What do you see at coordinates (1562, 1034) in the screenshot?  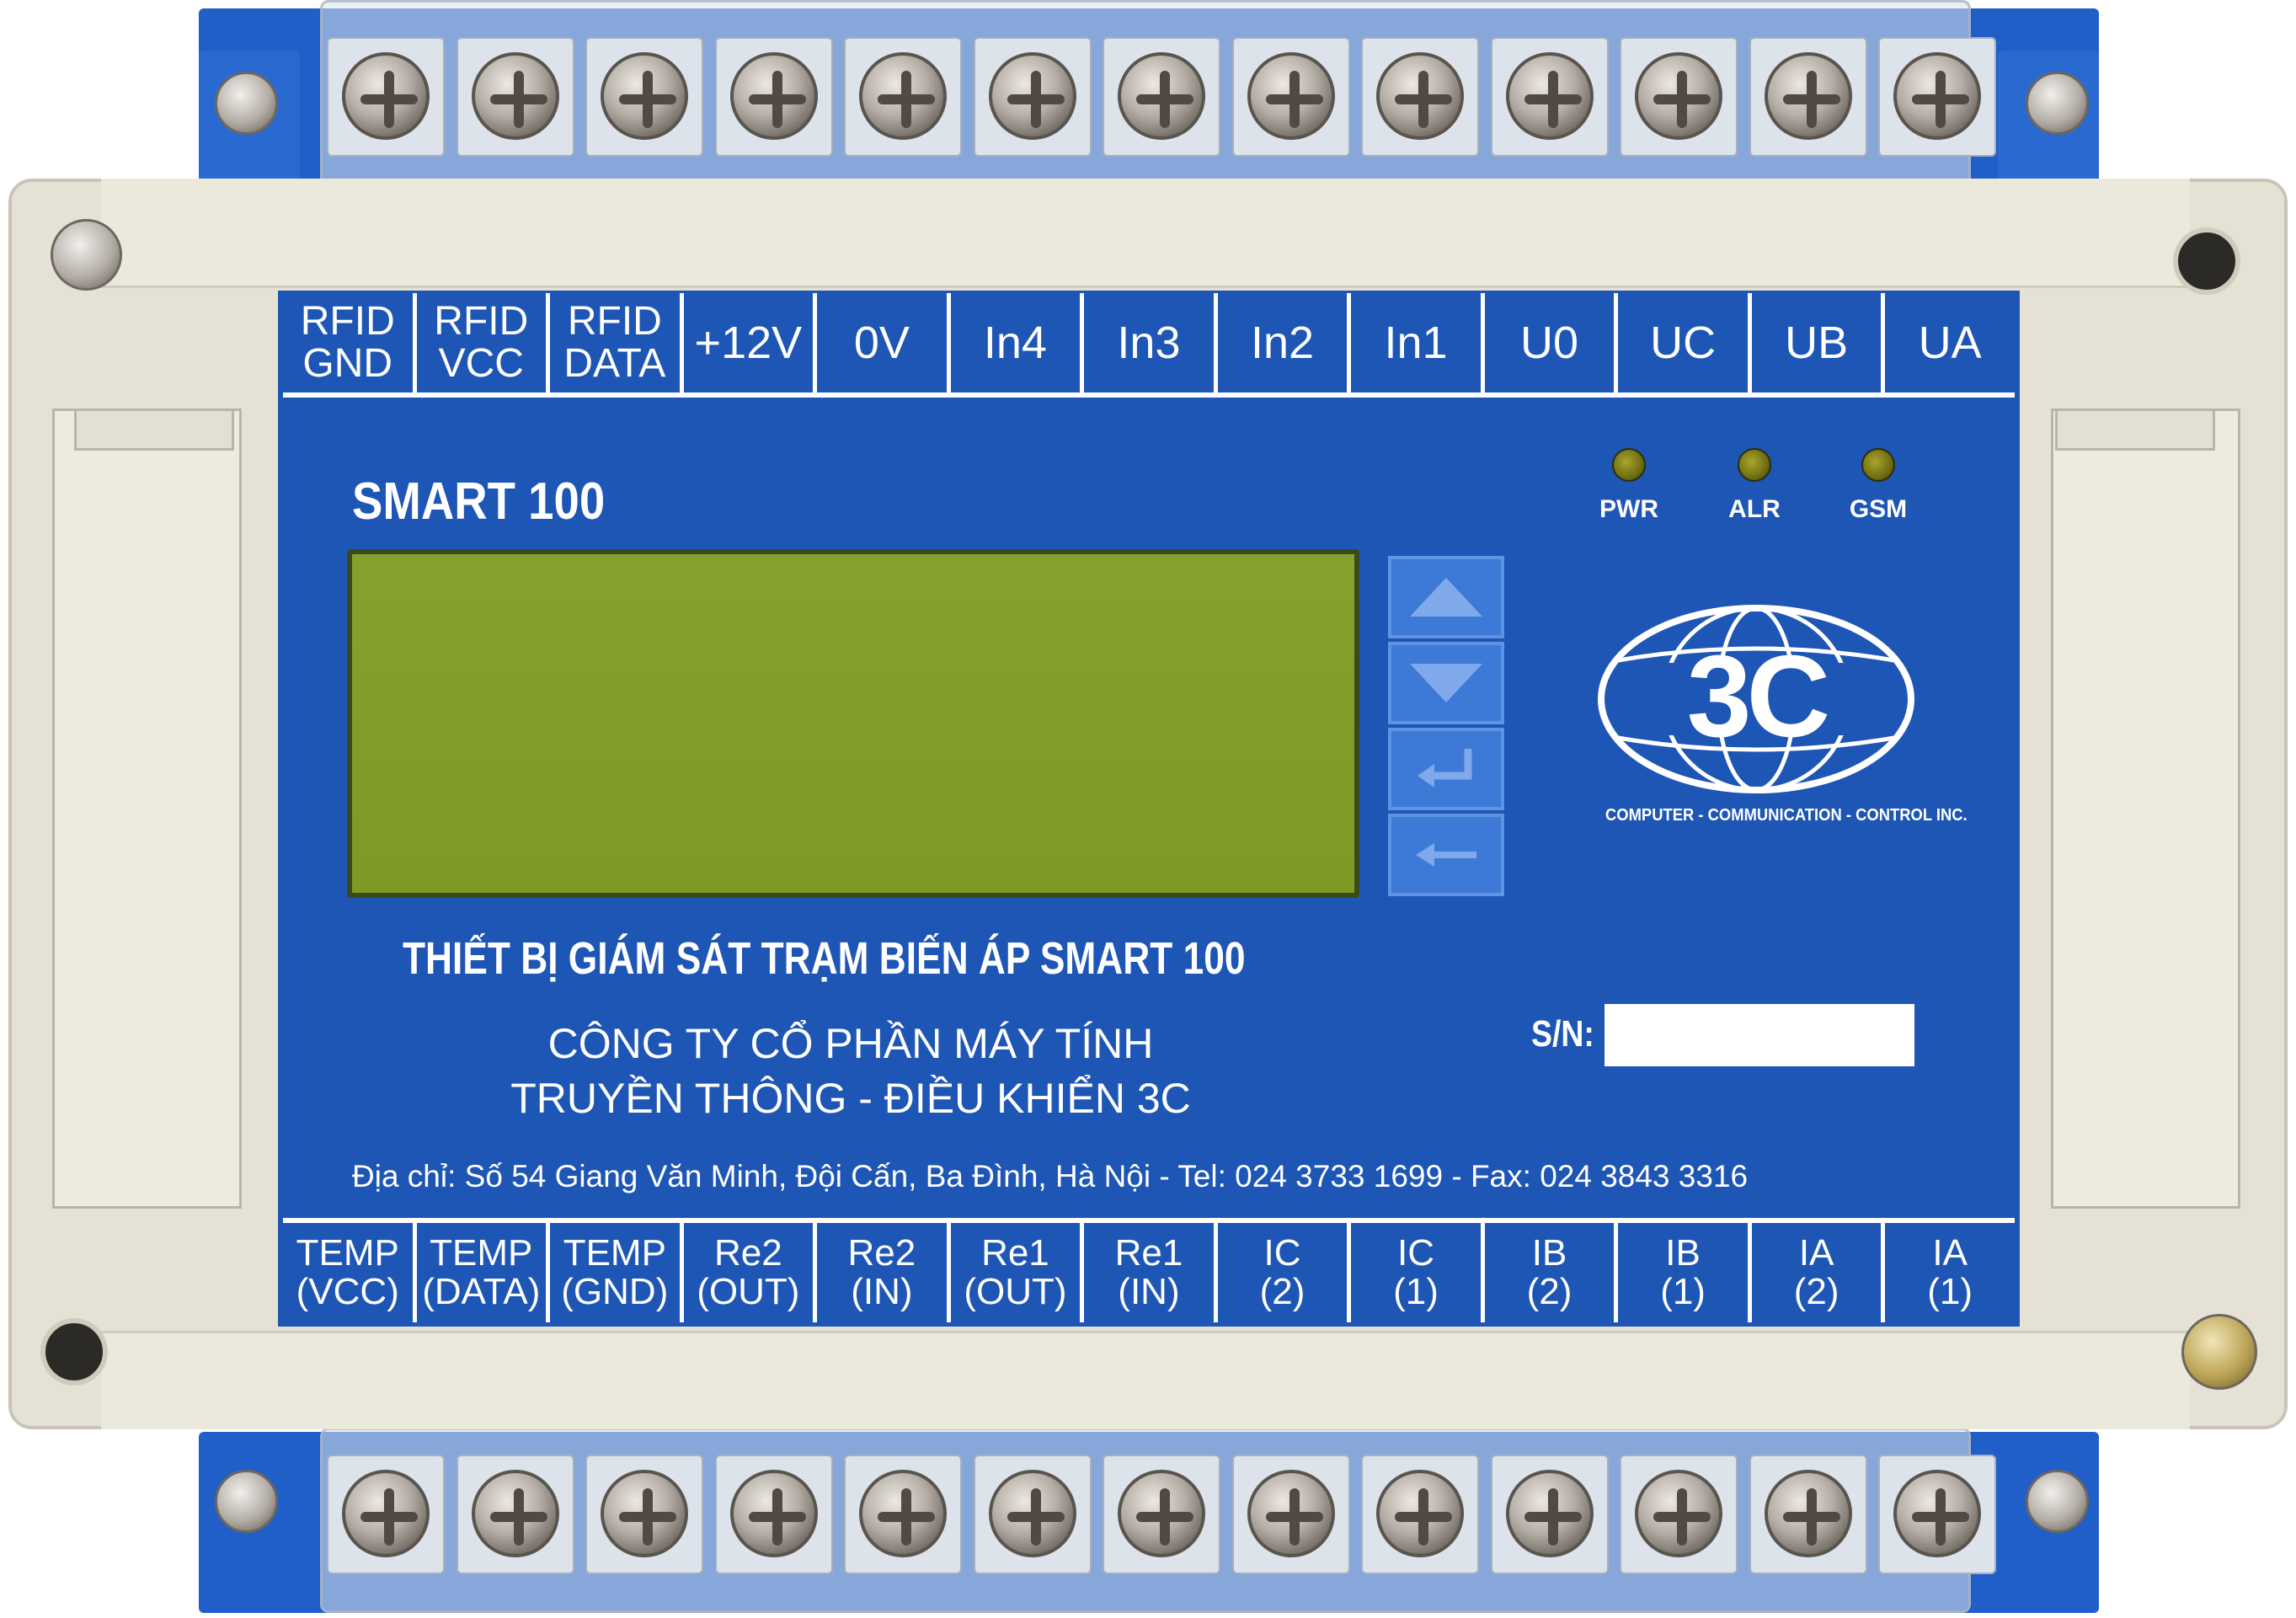 I see `serial-label: S/N:` at bounding box center [1562, 1034].